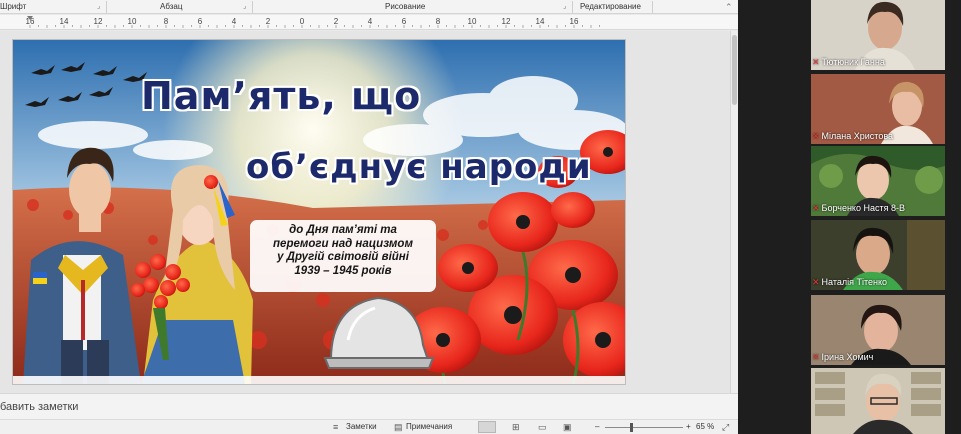 This screenshot has width=961, height=434. I want to click on slide-sorter-icon: ⊞, so click(516, 427).